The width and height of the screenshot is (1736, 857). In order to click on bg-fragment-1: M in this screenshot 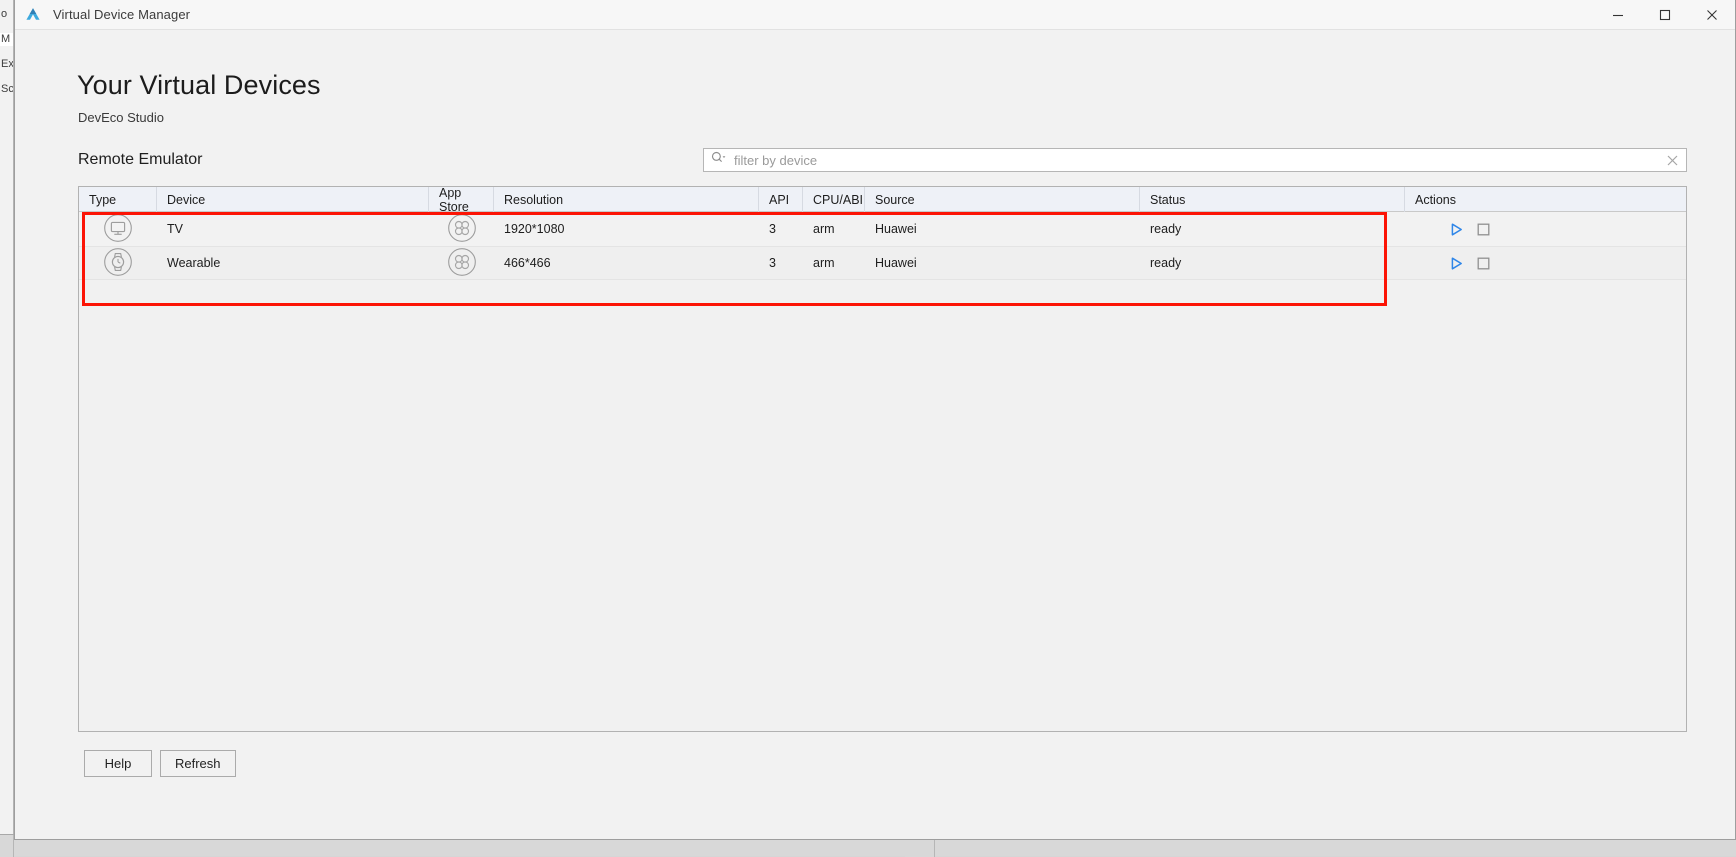, I will do `click(6, 39)`.